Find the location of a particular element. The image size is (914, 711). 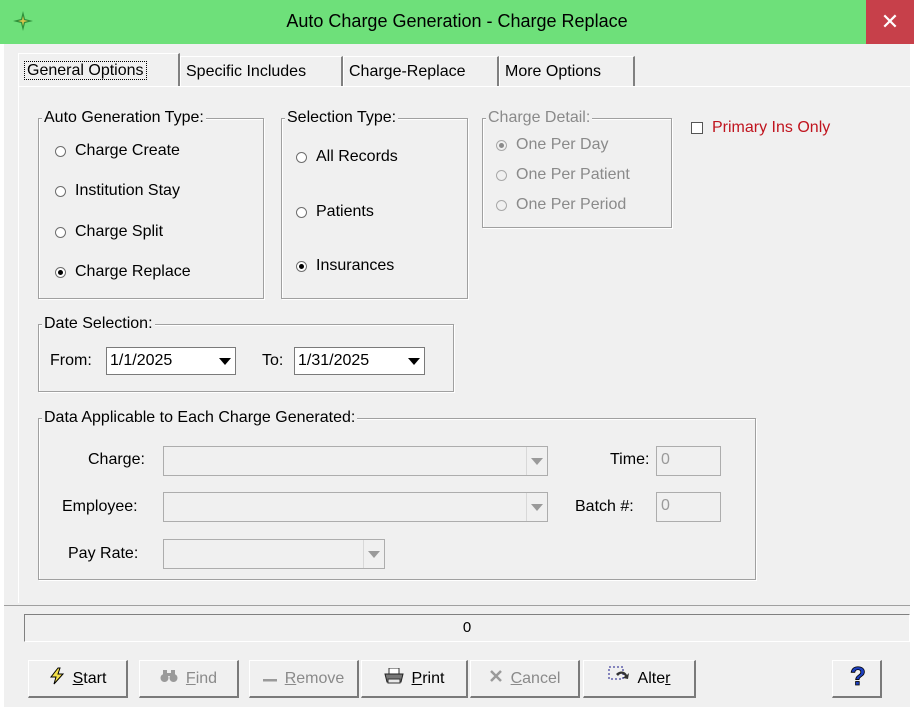

tab-label: More Options is located at coordinates (553, 71).